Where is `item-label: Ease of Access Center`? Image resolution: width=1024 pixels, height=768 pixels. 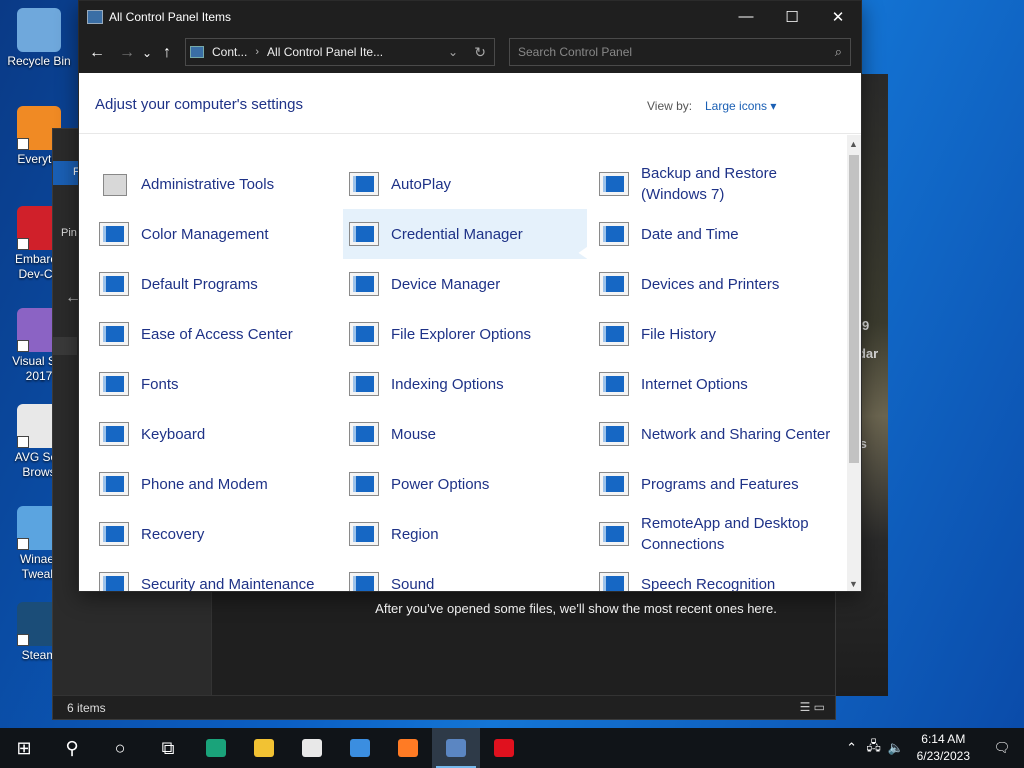 item-label: Ease of Access Center is located at coordinates (217, 334).